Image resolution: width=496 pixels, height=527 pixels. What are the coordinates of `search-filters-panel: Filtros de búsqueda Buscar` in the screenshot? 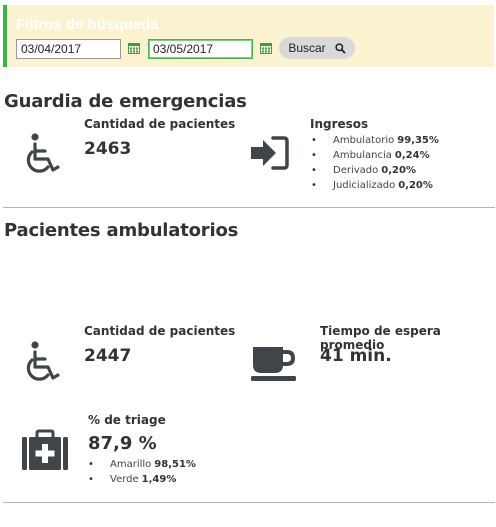 It's located at (248, 36).